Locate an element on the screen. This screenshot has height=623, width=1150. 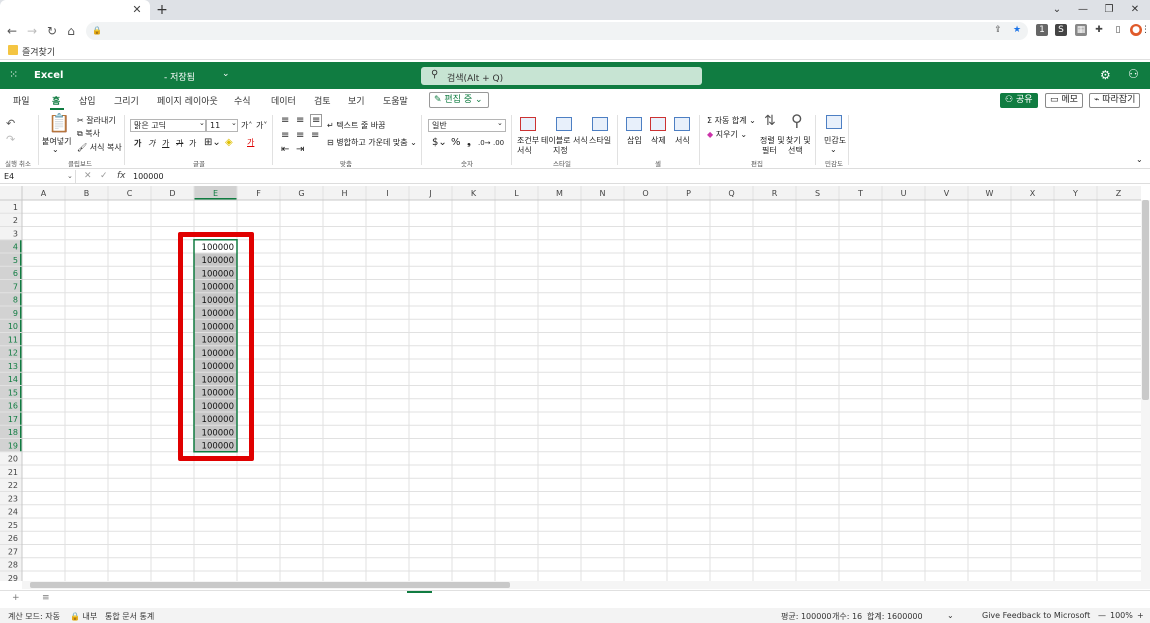
column-header-m: M is located at coordinates (559, 193).